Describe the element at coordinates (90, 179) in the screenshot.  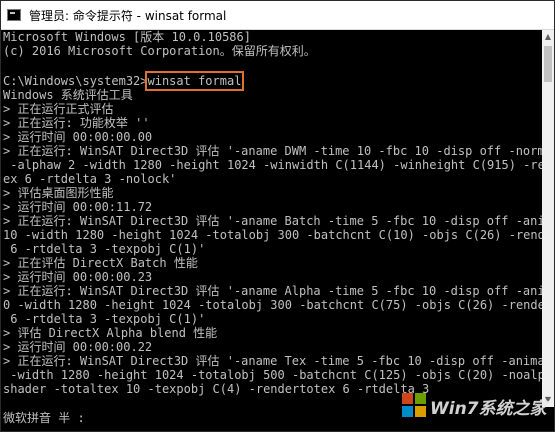
I see `console-line: ex 6 -rtdelta 3 -nolock'` at that location.